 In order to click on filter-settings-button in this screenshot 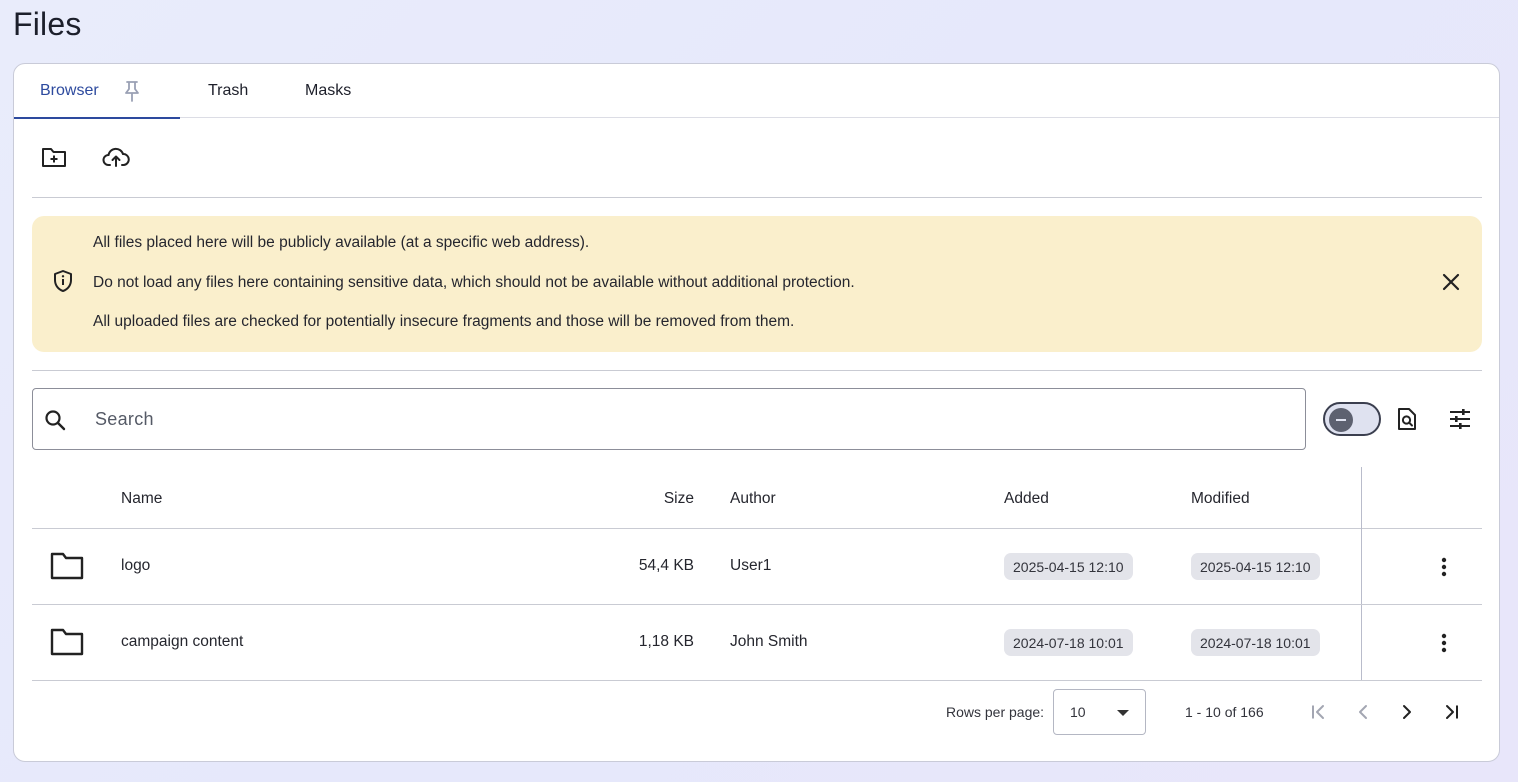, I will do `click(1460, 419)`.